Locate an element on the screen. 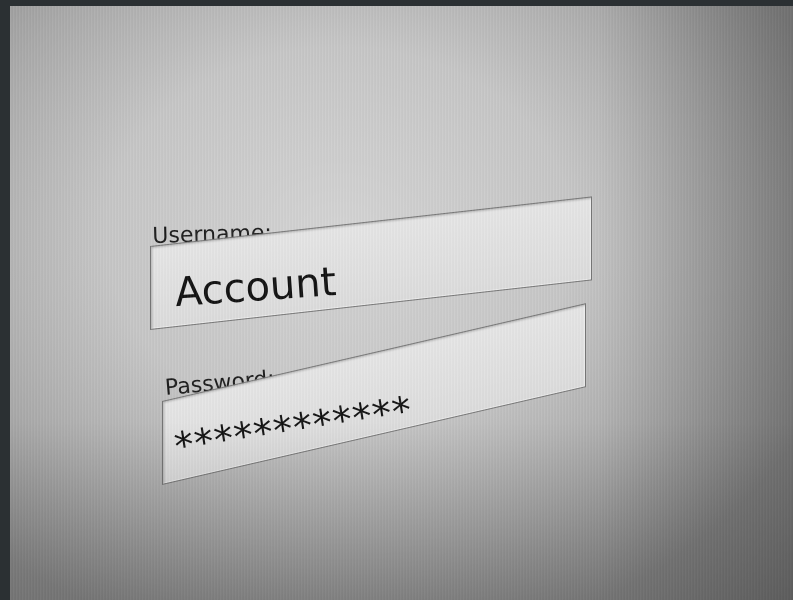  password-value: ************ is located at coordinates (293, 428).